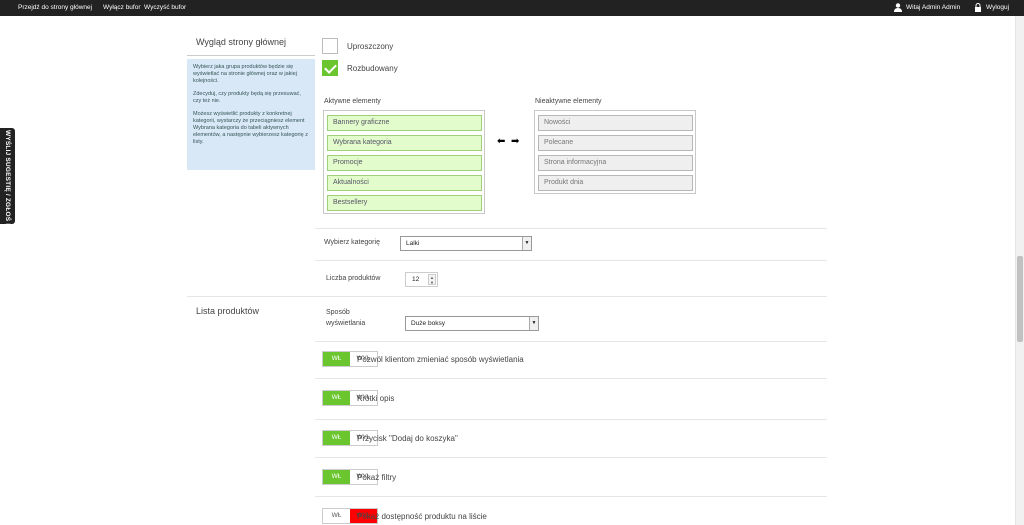 This screenshot has height=525, width=1024. What do you see at coordinates (370, 46) in the screenshot?
I see `layout-simple-label: Uproszczony` at bounding box center [370, 46].